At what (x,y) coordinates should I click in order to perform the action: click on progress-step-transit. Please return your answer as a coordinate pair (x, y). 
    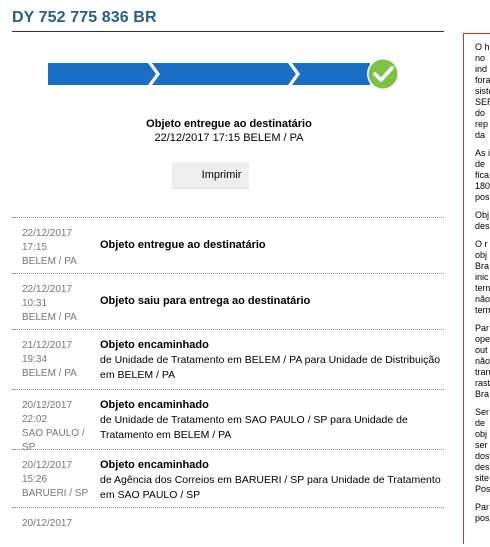
    Looking at the image, I should click on (224, 74).